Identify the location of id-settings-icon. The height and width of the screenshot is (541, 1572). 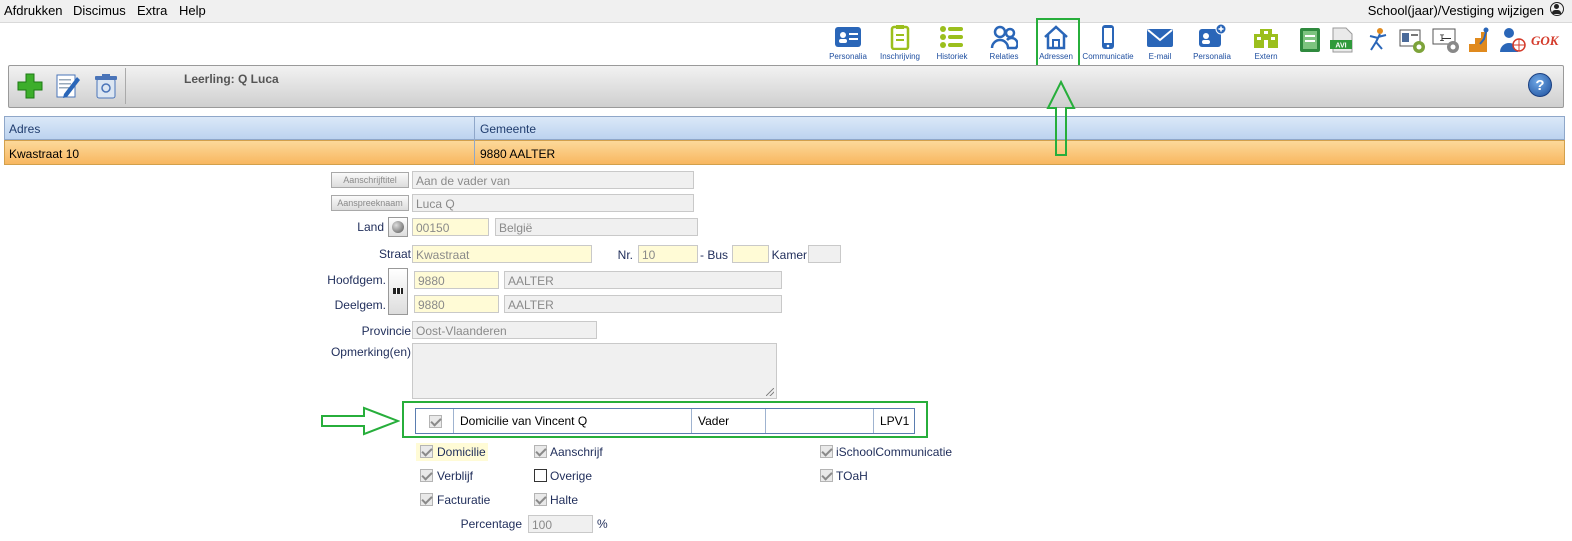
(1412, 40).